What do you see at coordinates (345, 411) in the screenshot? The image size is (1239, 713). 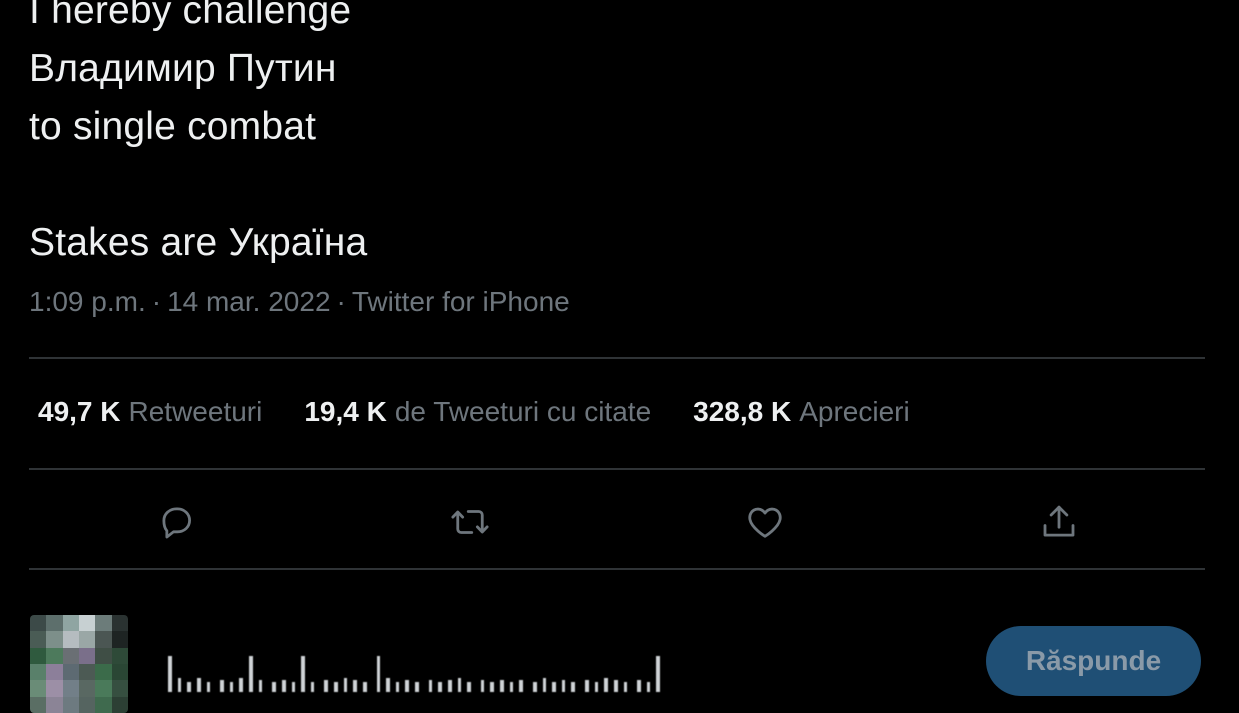 I see `quotes-count: 19,4 K` at bounding box center [345, 411].